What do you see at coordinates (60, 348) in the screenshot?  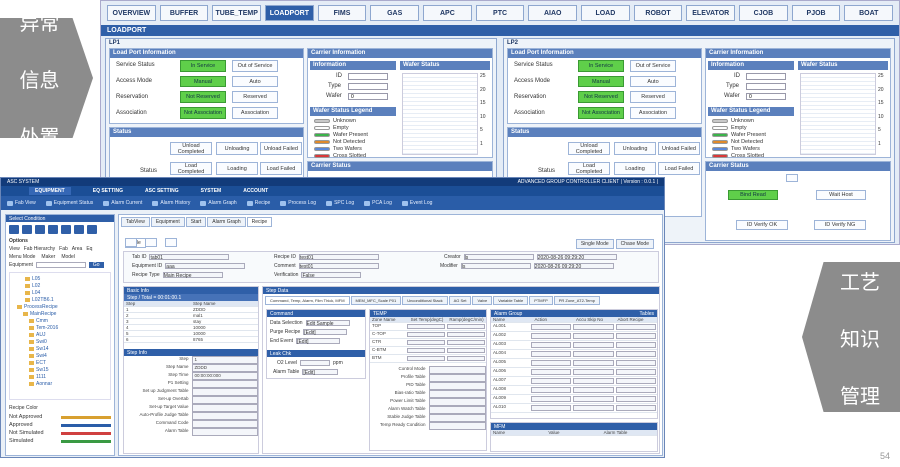 I see `tree-item: Sw14` at bounding box center [60, 348].